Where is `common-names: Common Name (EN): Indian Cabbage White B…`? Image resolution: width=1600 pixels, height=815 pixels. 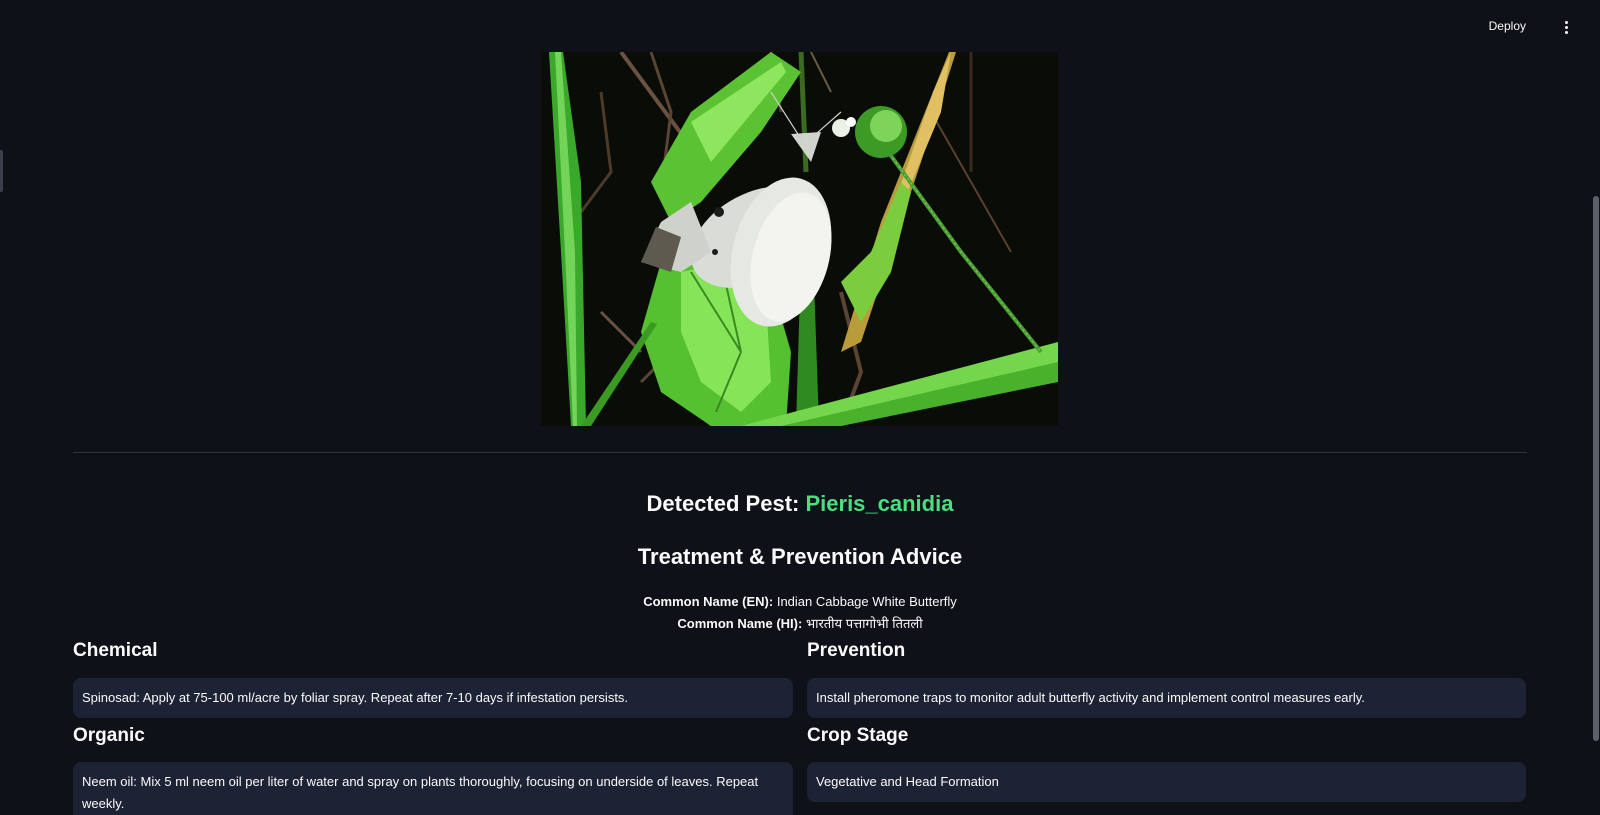
common-names: Common Name (EN): Indian Cabbage White B… is located at coordinates (800, 613).